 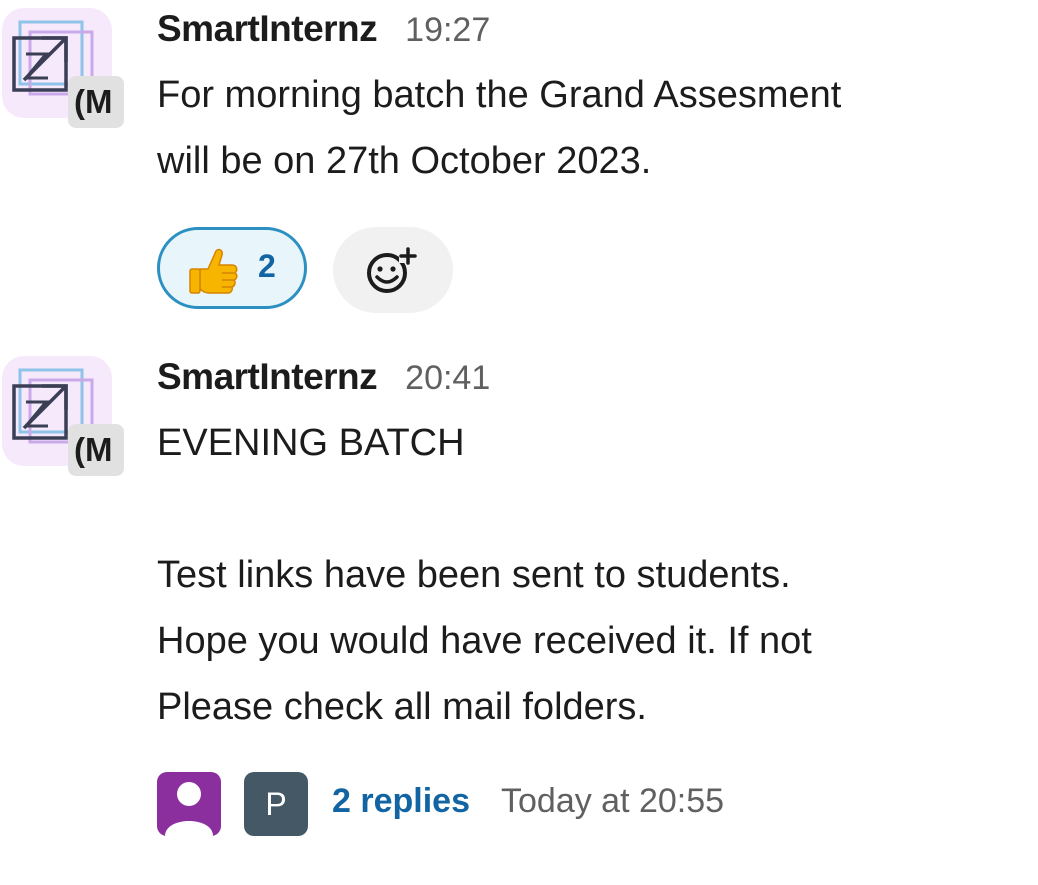 I want to click on user-icon, so click(x=189, y=809).